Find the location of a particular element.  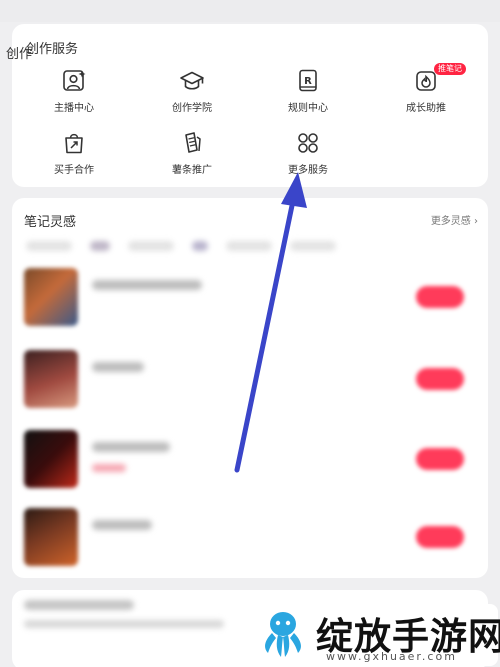

service-label: 薯条推广 is located at coordinates (192, 170).